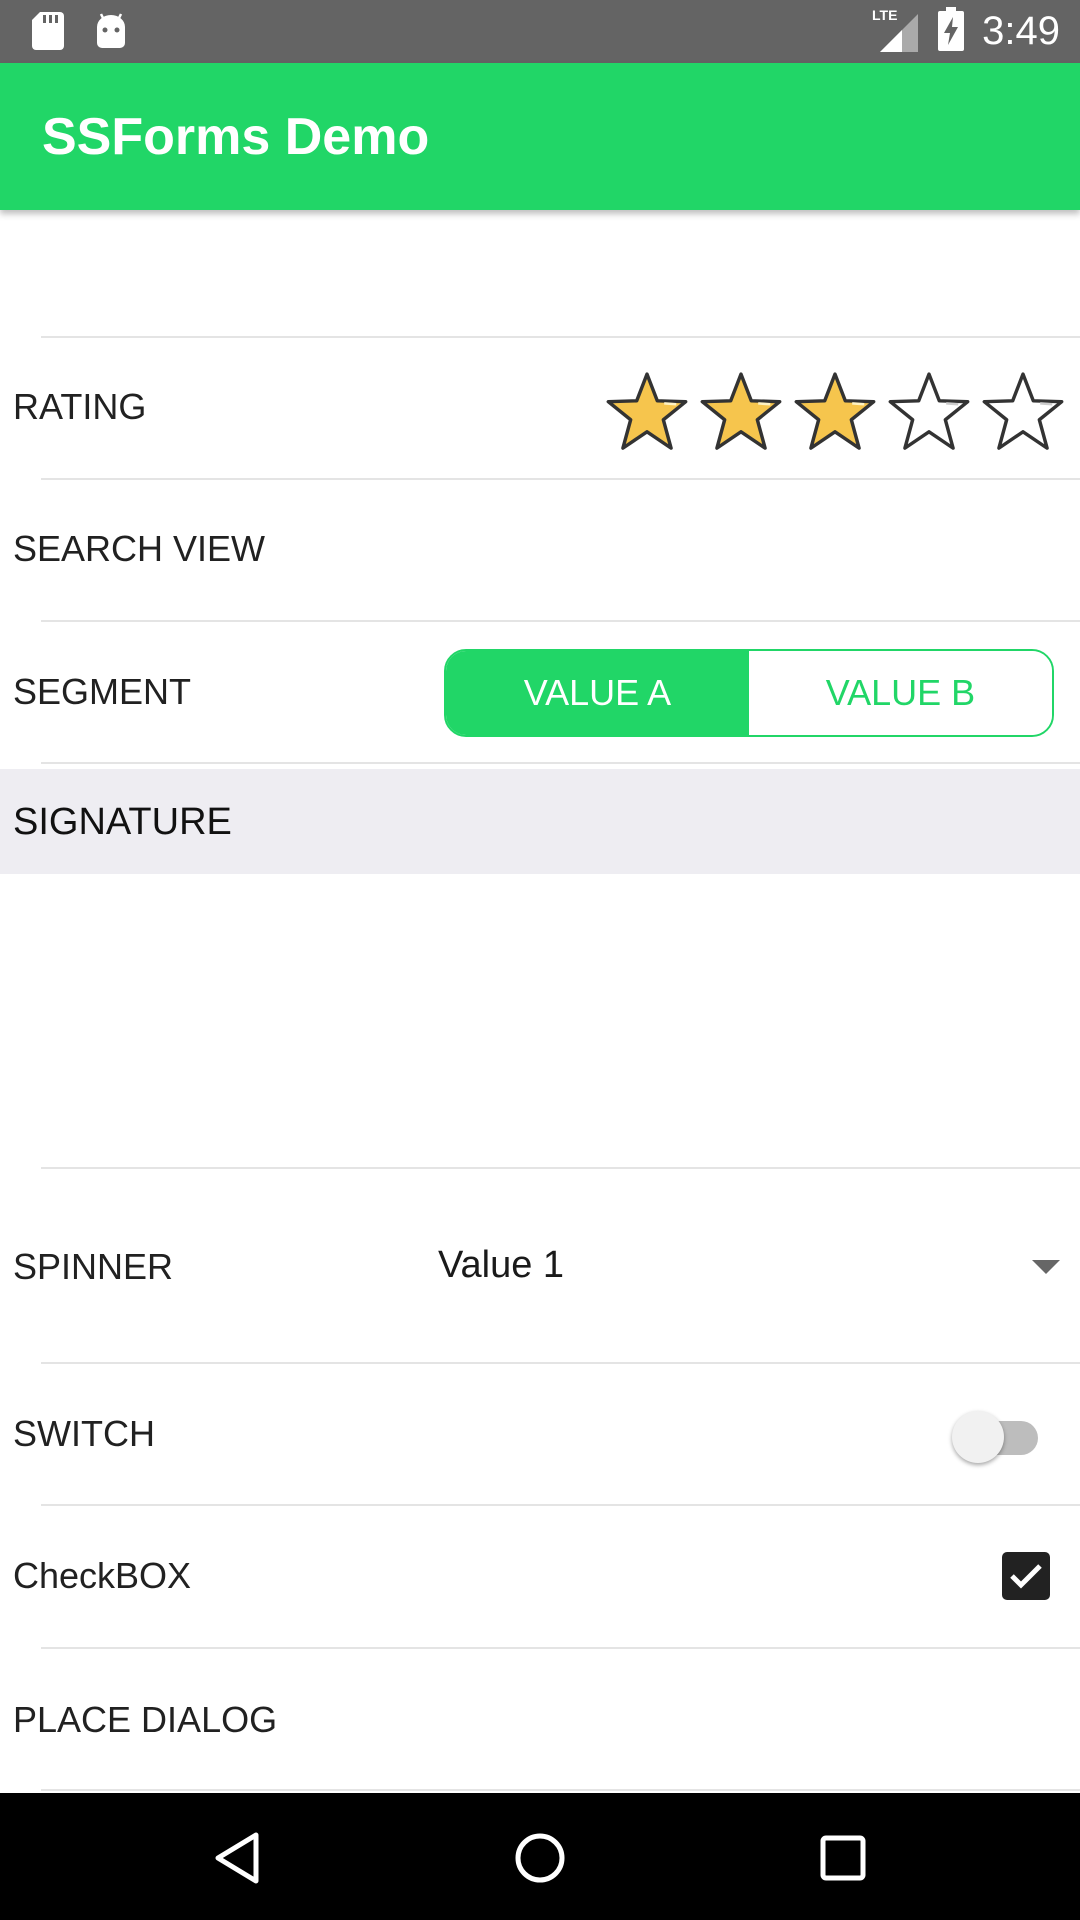 The height and width of the screenshot is (1920, 1080). What do you see at coordinates (111, 33) in the screenshot?
I see `android-icon` at bounding box center [111, 33].